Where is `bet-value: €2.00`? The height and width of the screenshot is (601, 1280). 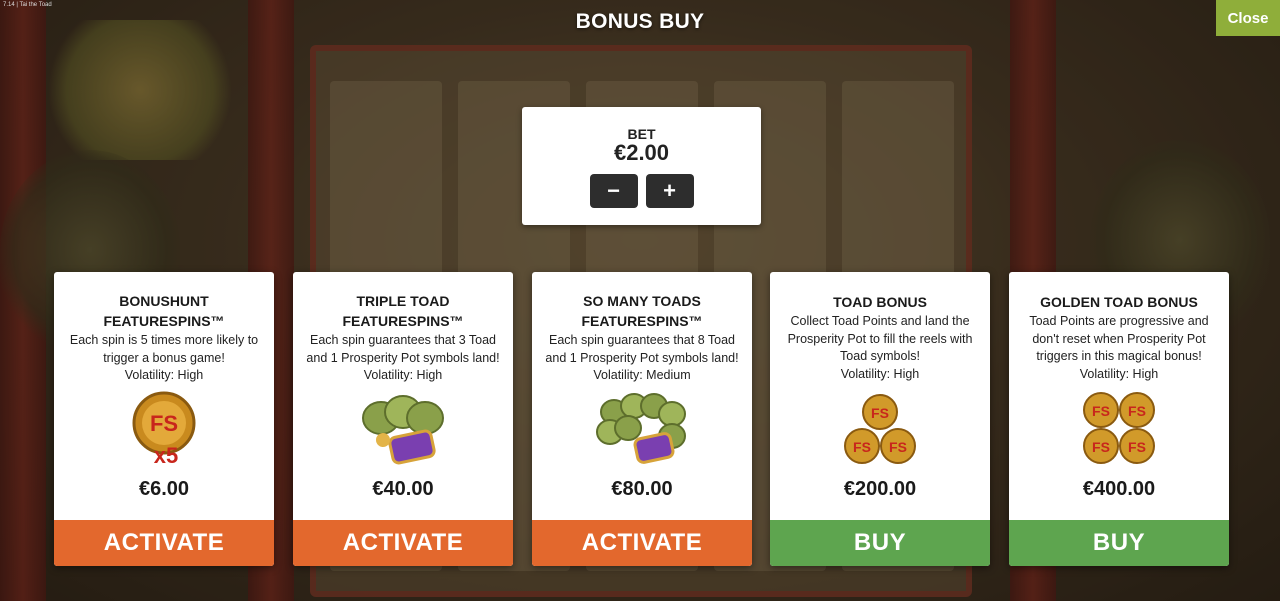
bet-value: €2.00 is located at coordinates (641, 152).